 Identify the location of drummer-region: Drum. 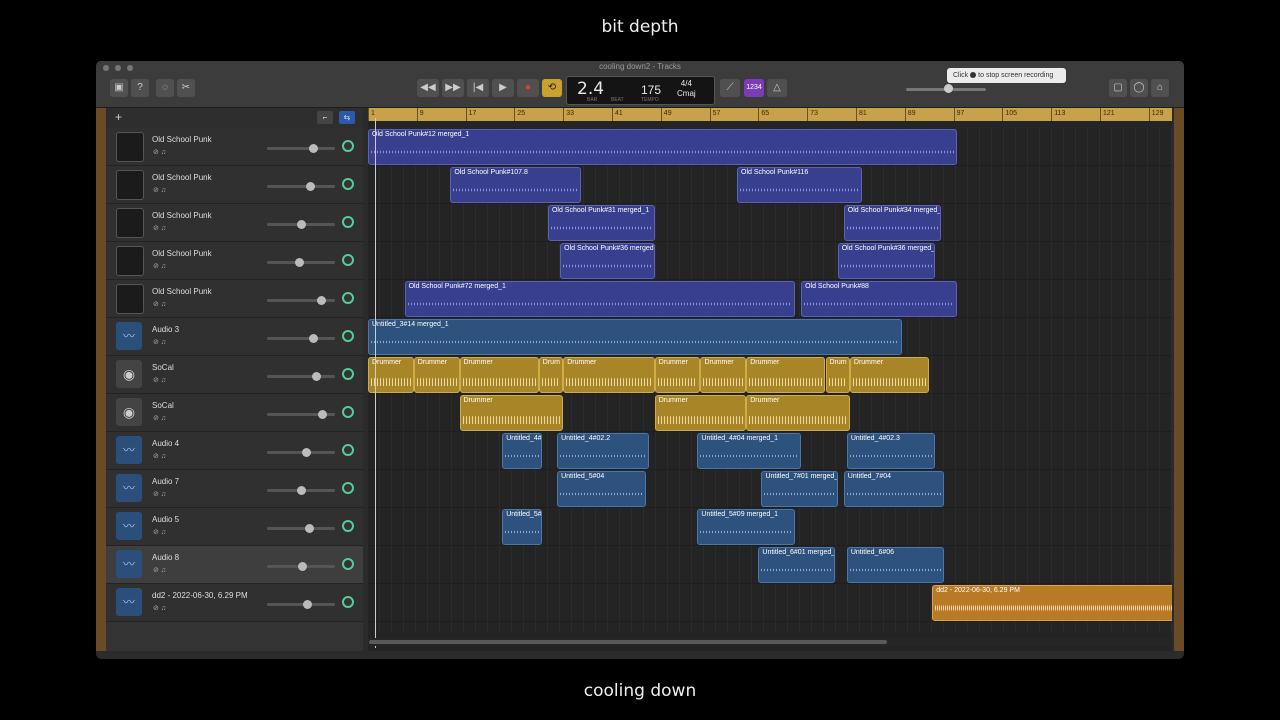
(837, 375).